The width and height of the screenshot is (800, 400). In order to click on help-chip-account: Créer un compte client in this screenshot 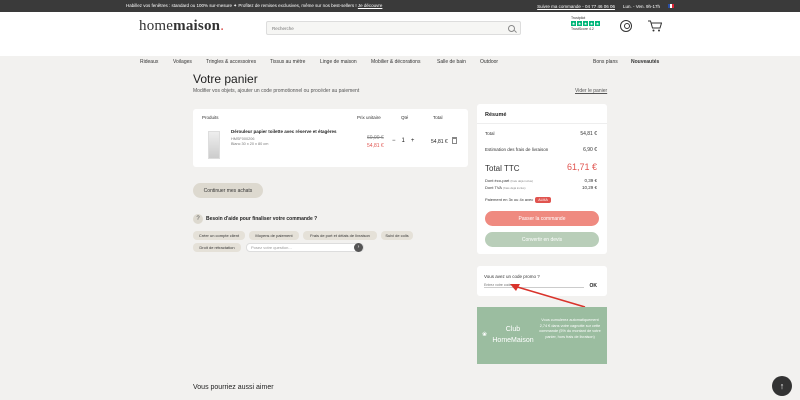, I will do `click(219, 235)`.